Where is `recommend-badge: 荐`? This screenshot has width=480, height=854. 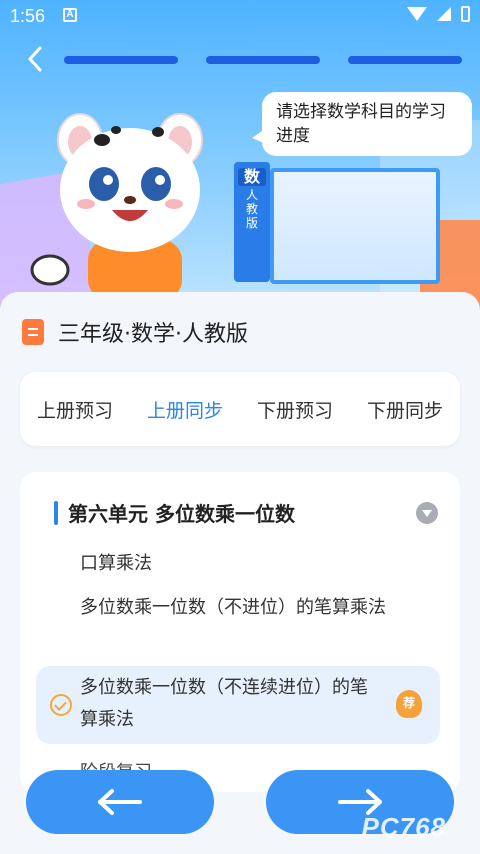 recommend-badge: 荐 is located at coordinates (409, 704).